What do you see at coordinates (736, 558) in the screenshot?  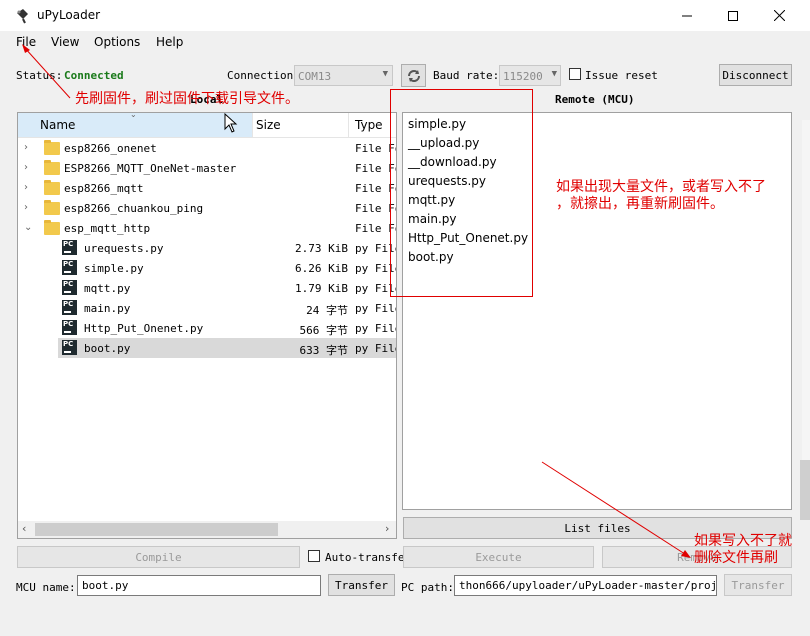 I see `annotation-text-3b: 删除文件再刷` at bounding box center [736, 558].